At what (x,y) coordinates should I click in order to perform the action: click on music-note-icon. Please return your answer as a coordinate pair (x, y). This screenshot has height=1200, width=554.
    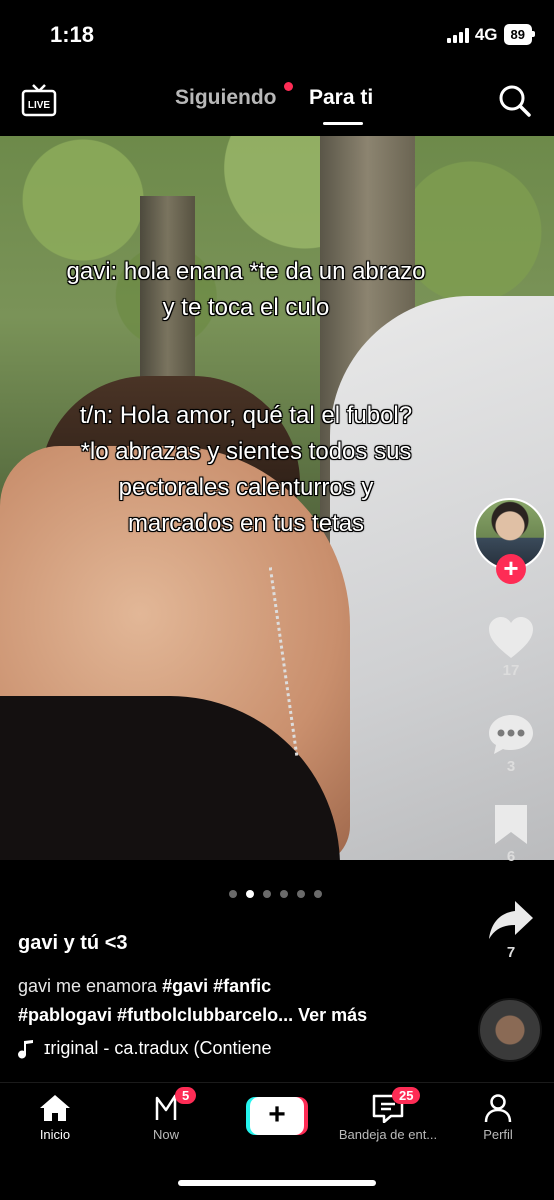
    Looking at the image, I should click on (25, 1048).